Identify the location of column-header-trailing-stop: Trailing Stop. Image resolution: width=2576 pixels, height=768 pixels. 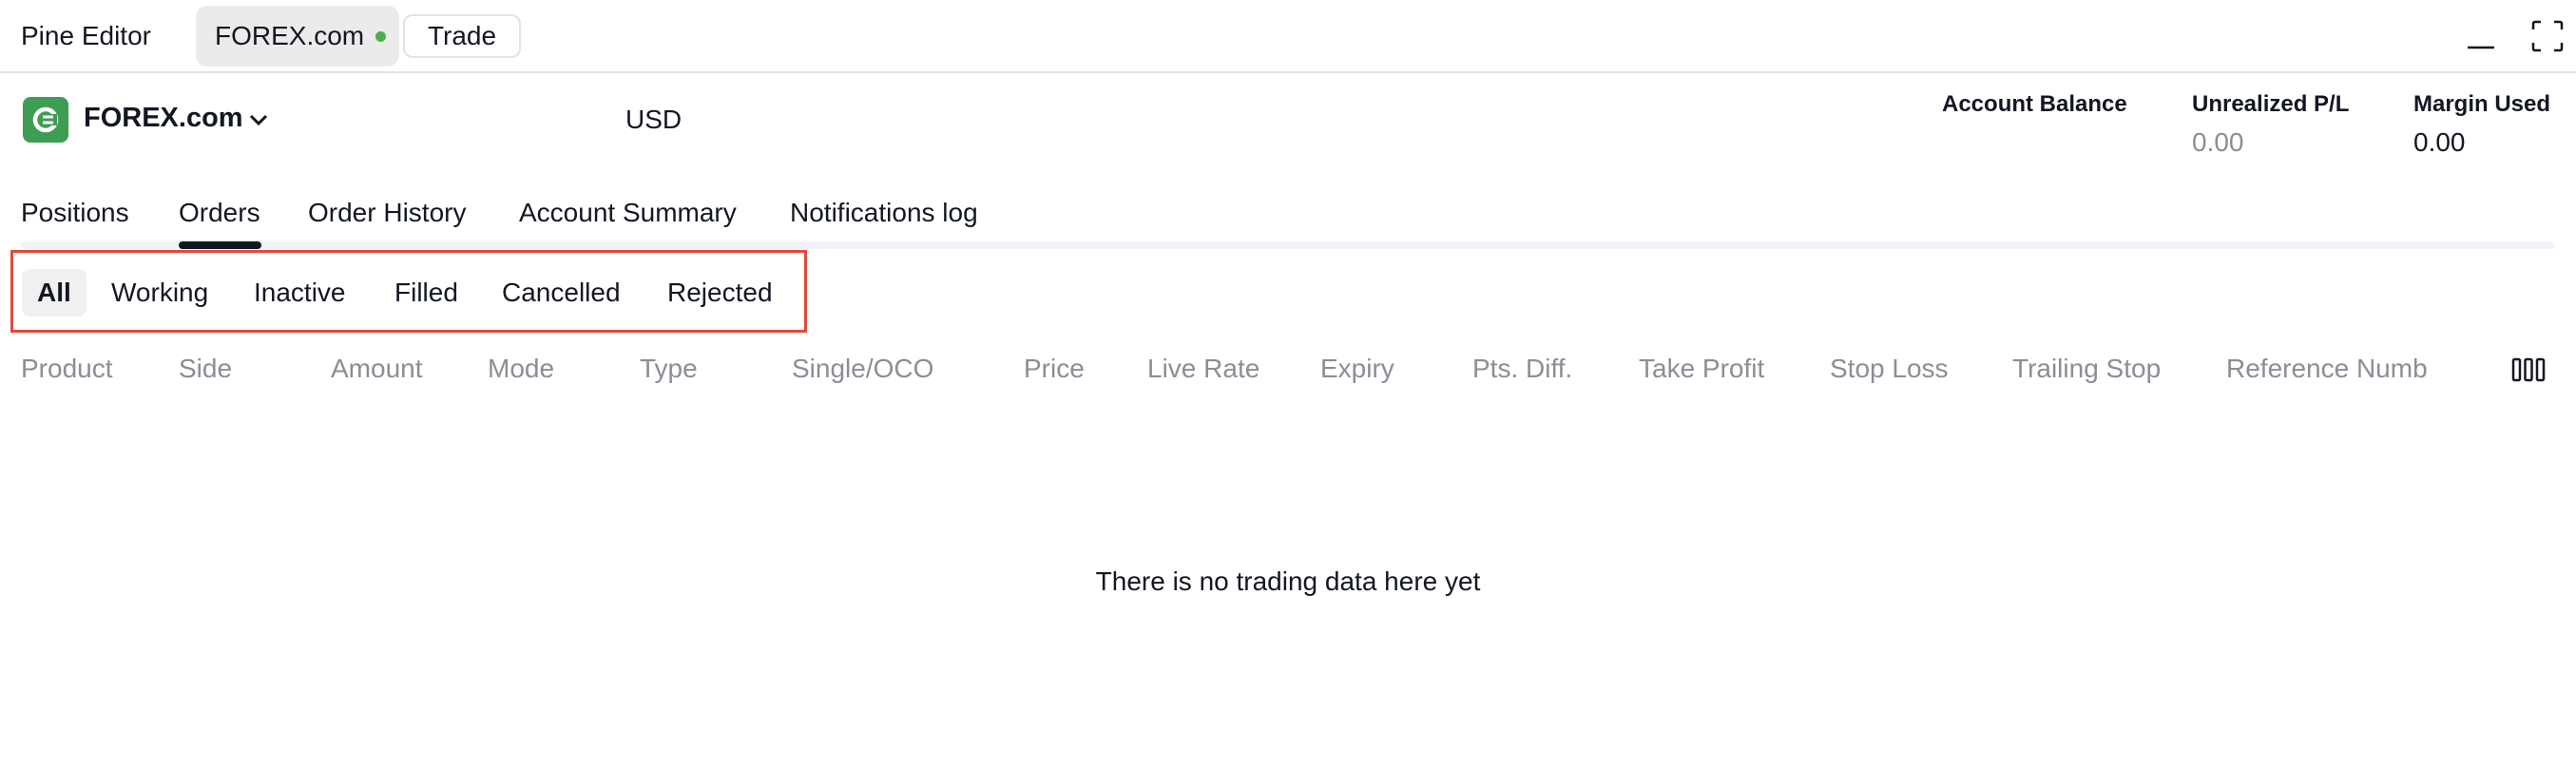
(2087, 369).